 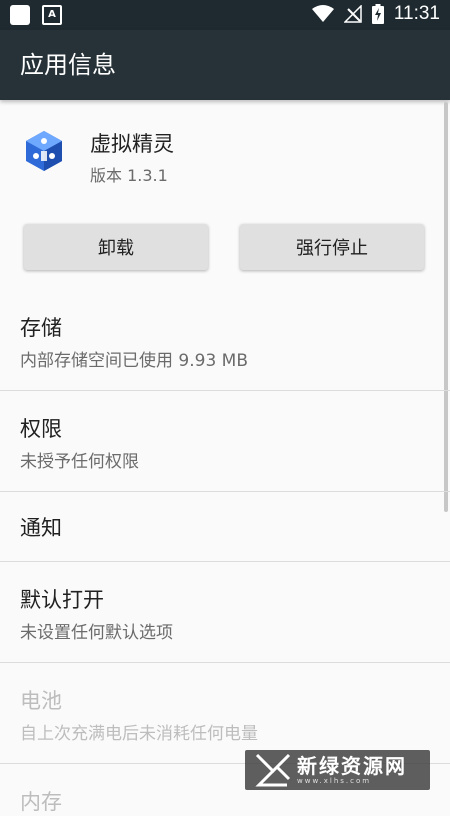 What do you see at coordinates (352, 14) in the screenshot?
I see `no-signal-icon` at bounding box center [352, 14].